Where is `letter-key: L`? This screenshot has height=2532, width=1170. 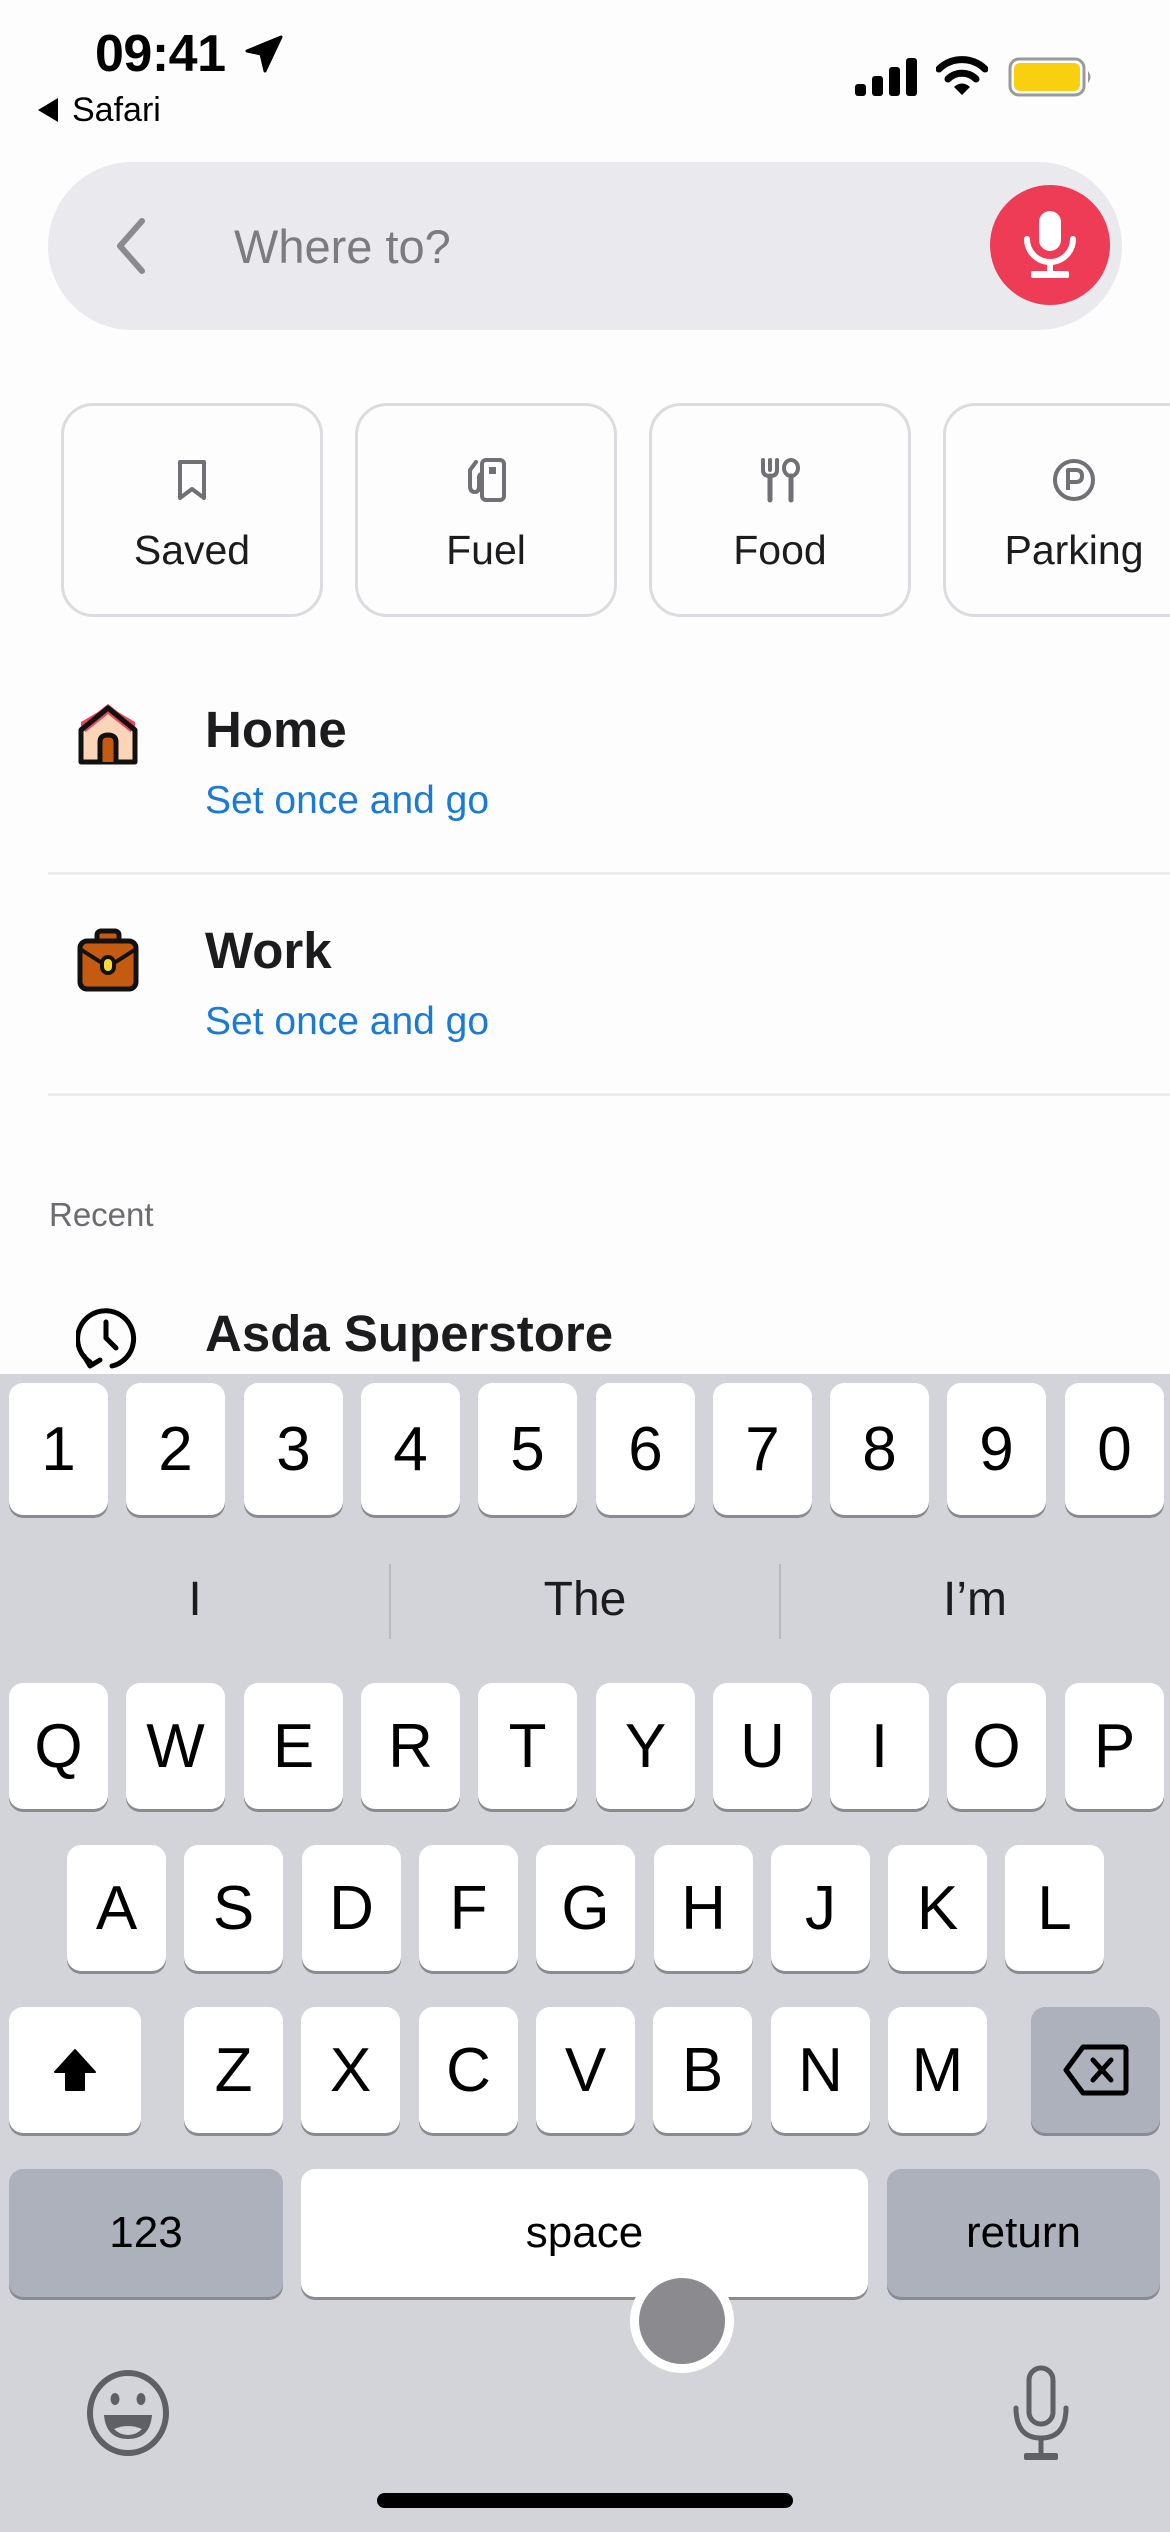 letter-key: L is located at coordinates (1054, 1908).